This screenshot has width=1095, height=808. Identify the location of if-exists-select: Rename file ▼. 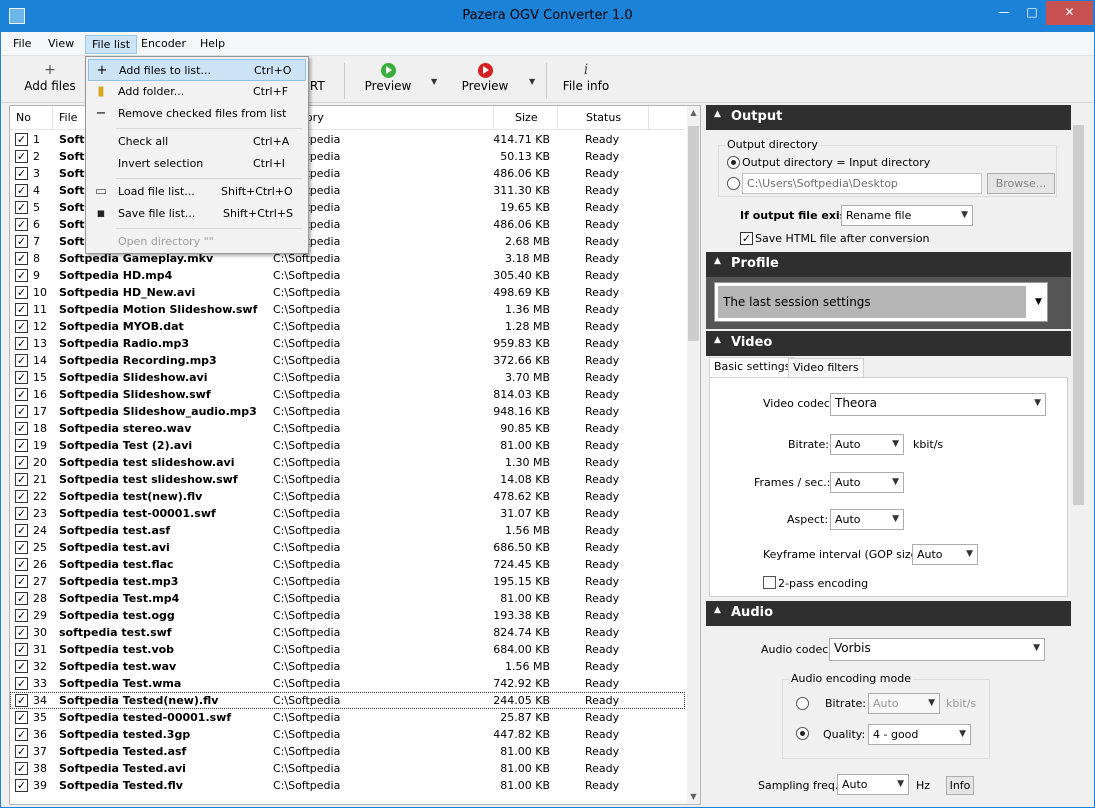
(907, 215).